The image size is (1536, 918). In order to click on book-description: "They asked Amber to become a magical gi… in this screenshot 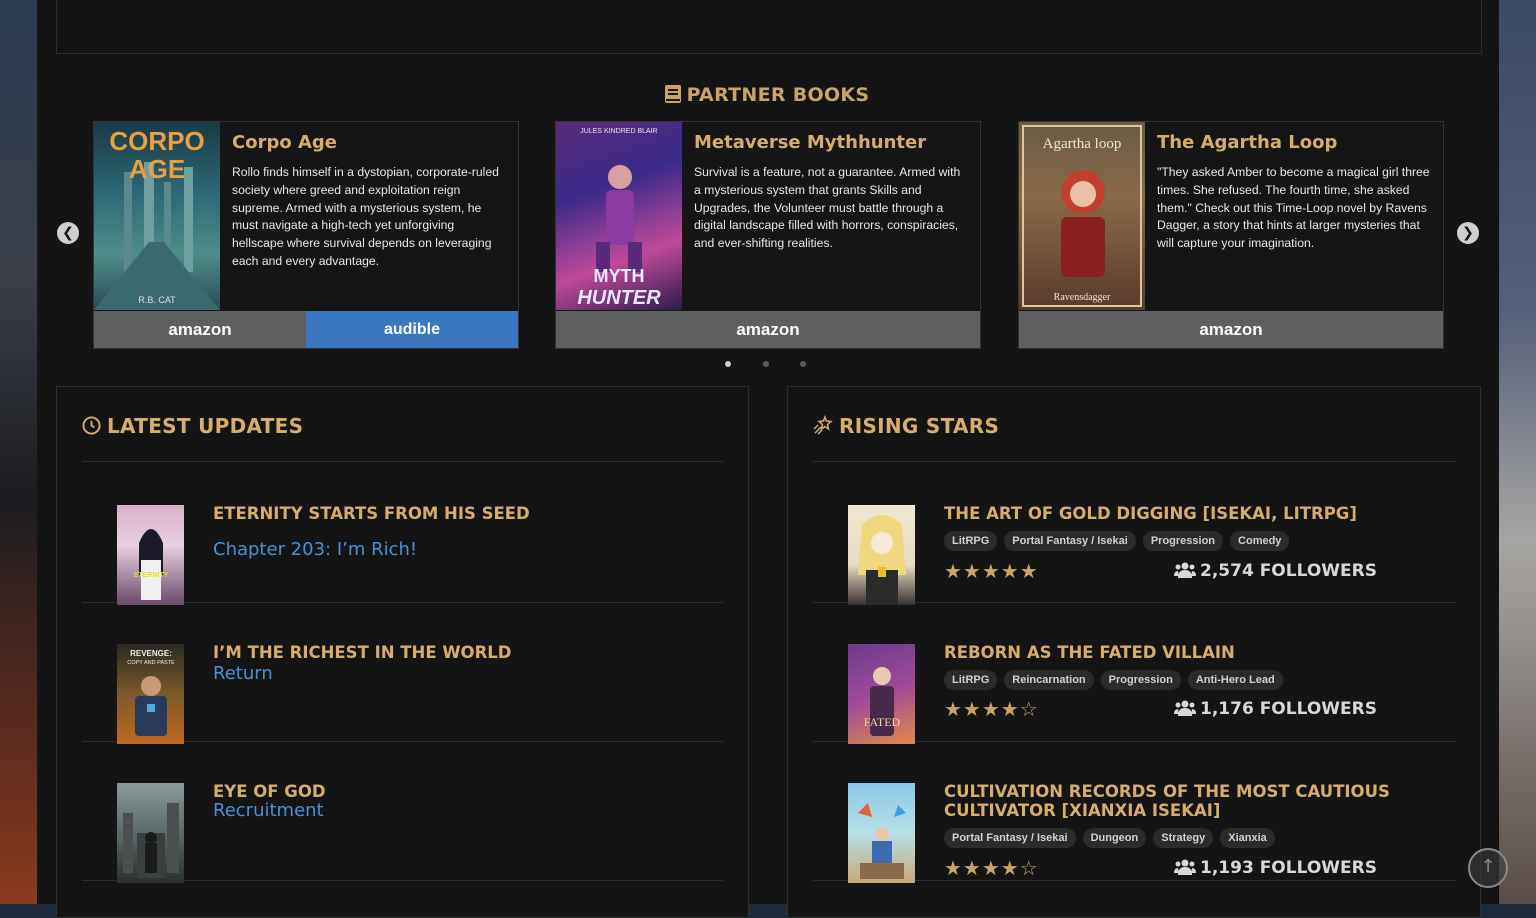, I will do `click(1293, 208)`.